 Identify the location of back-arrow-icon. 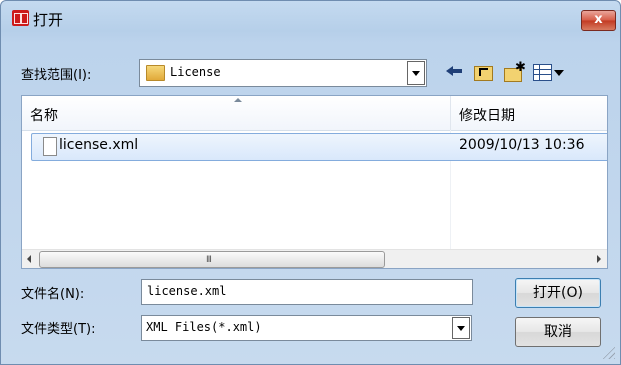
(454, 72).